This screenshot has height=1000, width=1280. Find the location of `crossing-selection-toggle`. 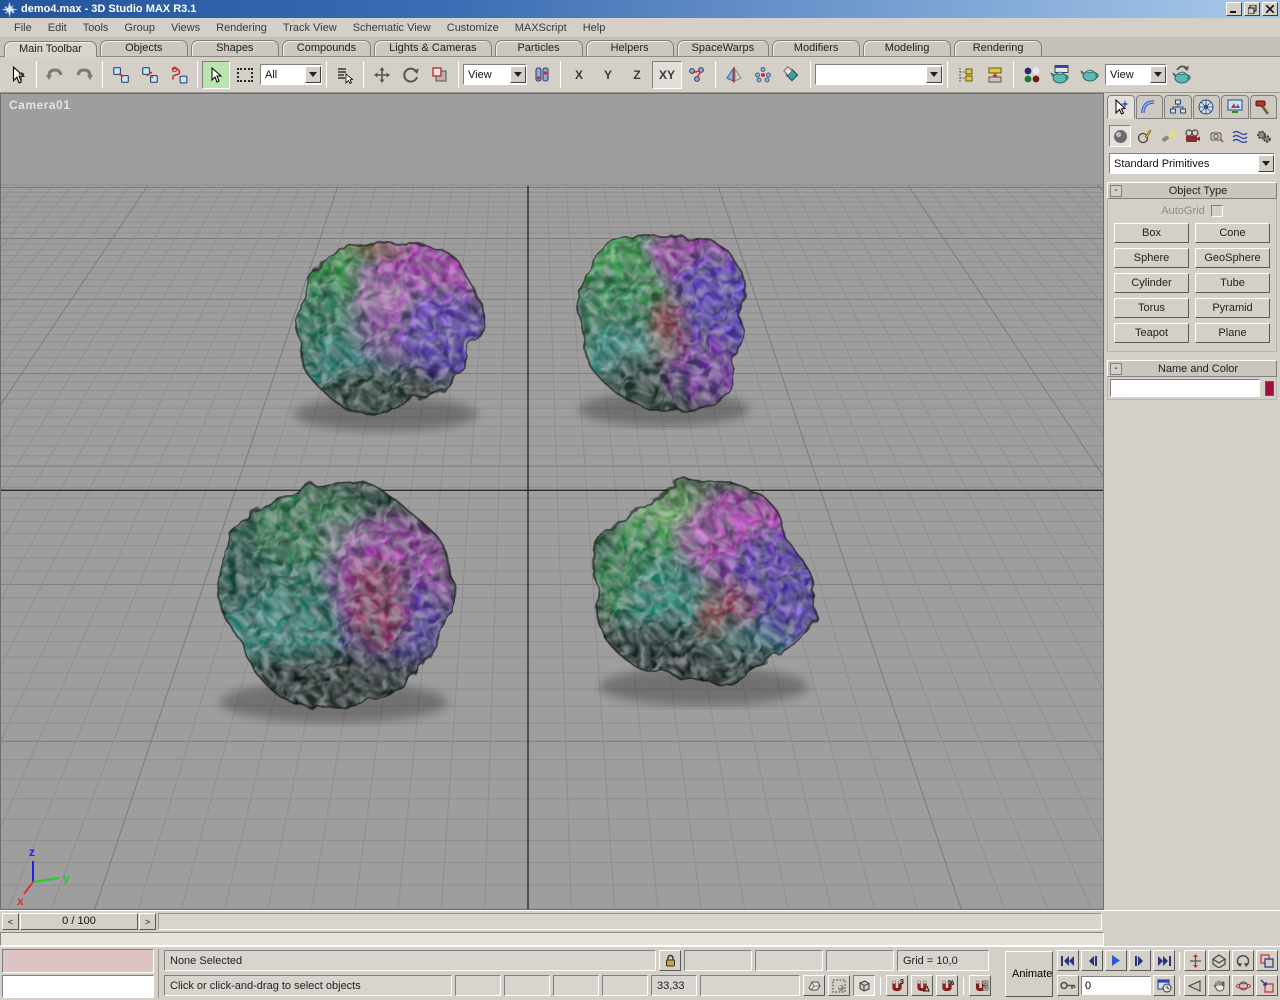

crossing-selection-toggle is located at coordinates (864, 985).